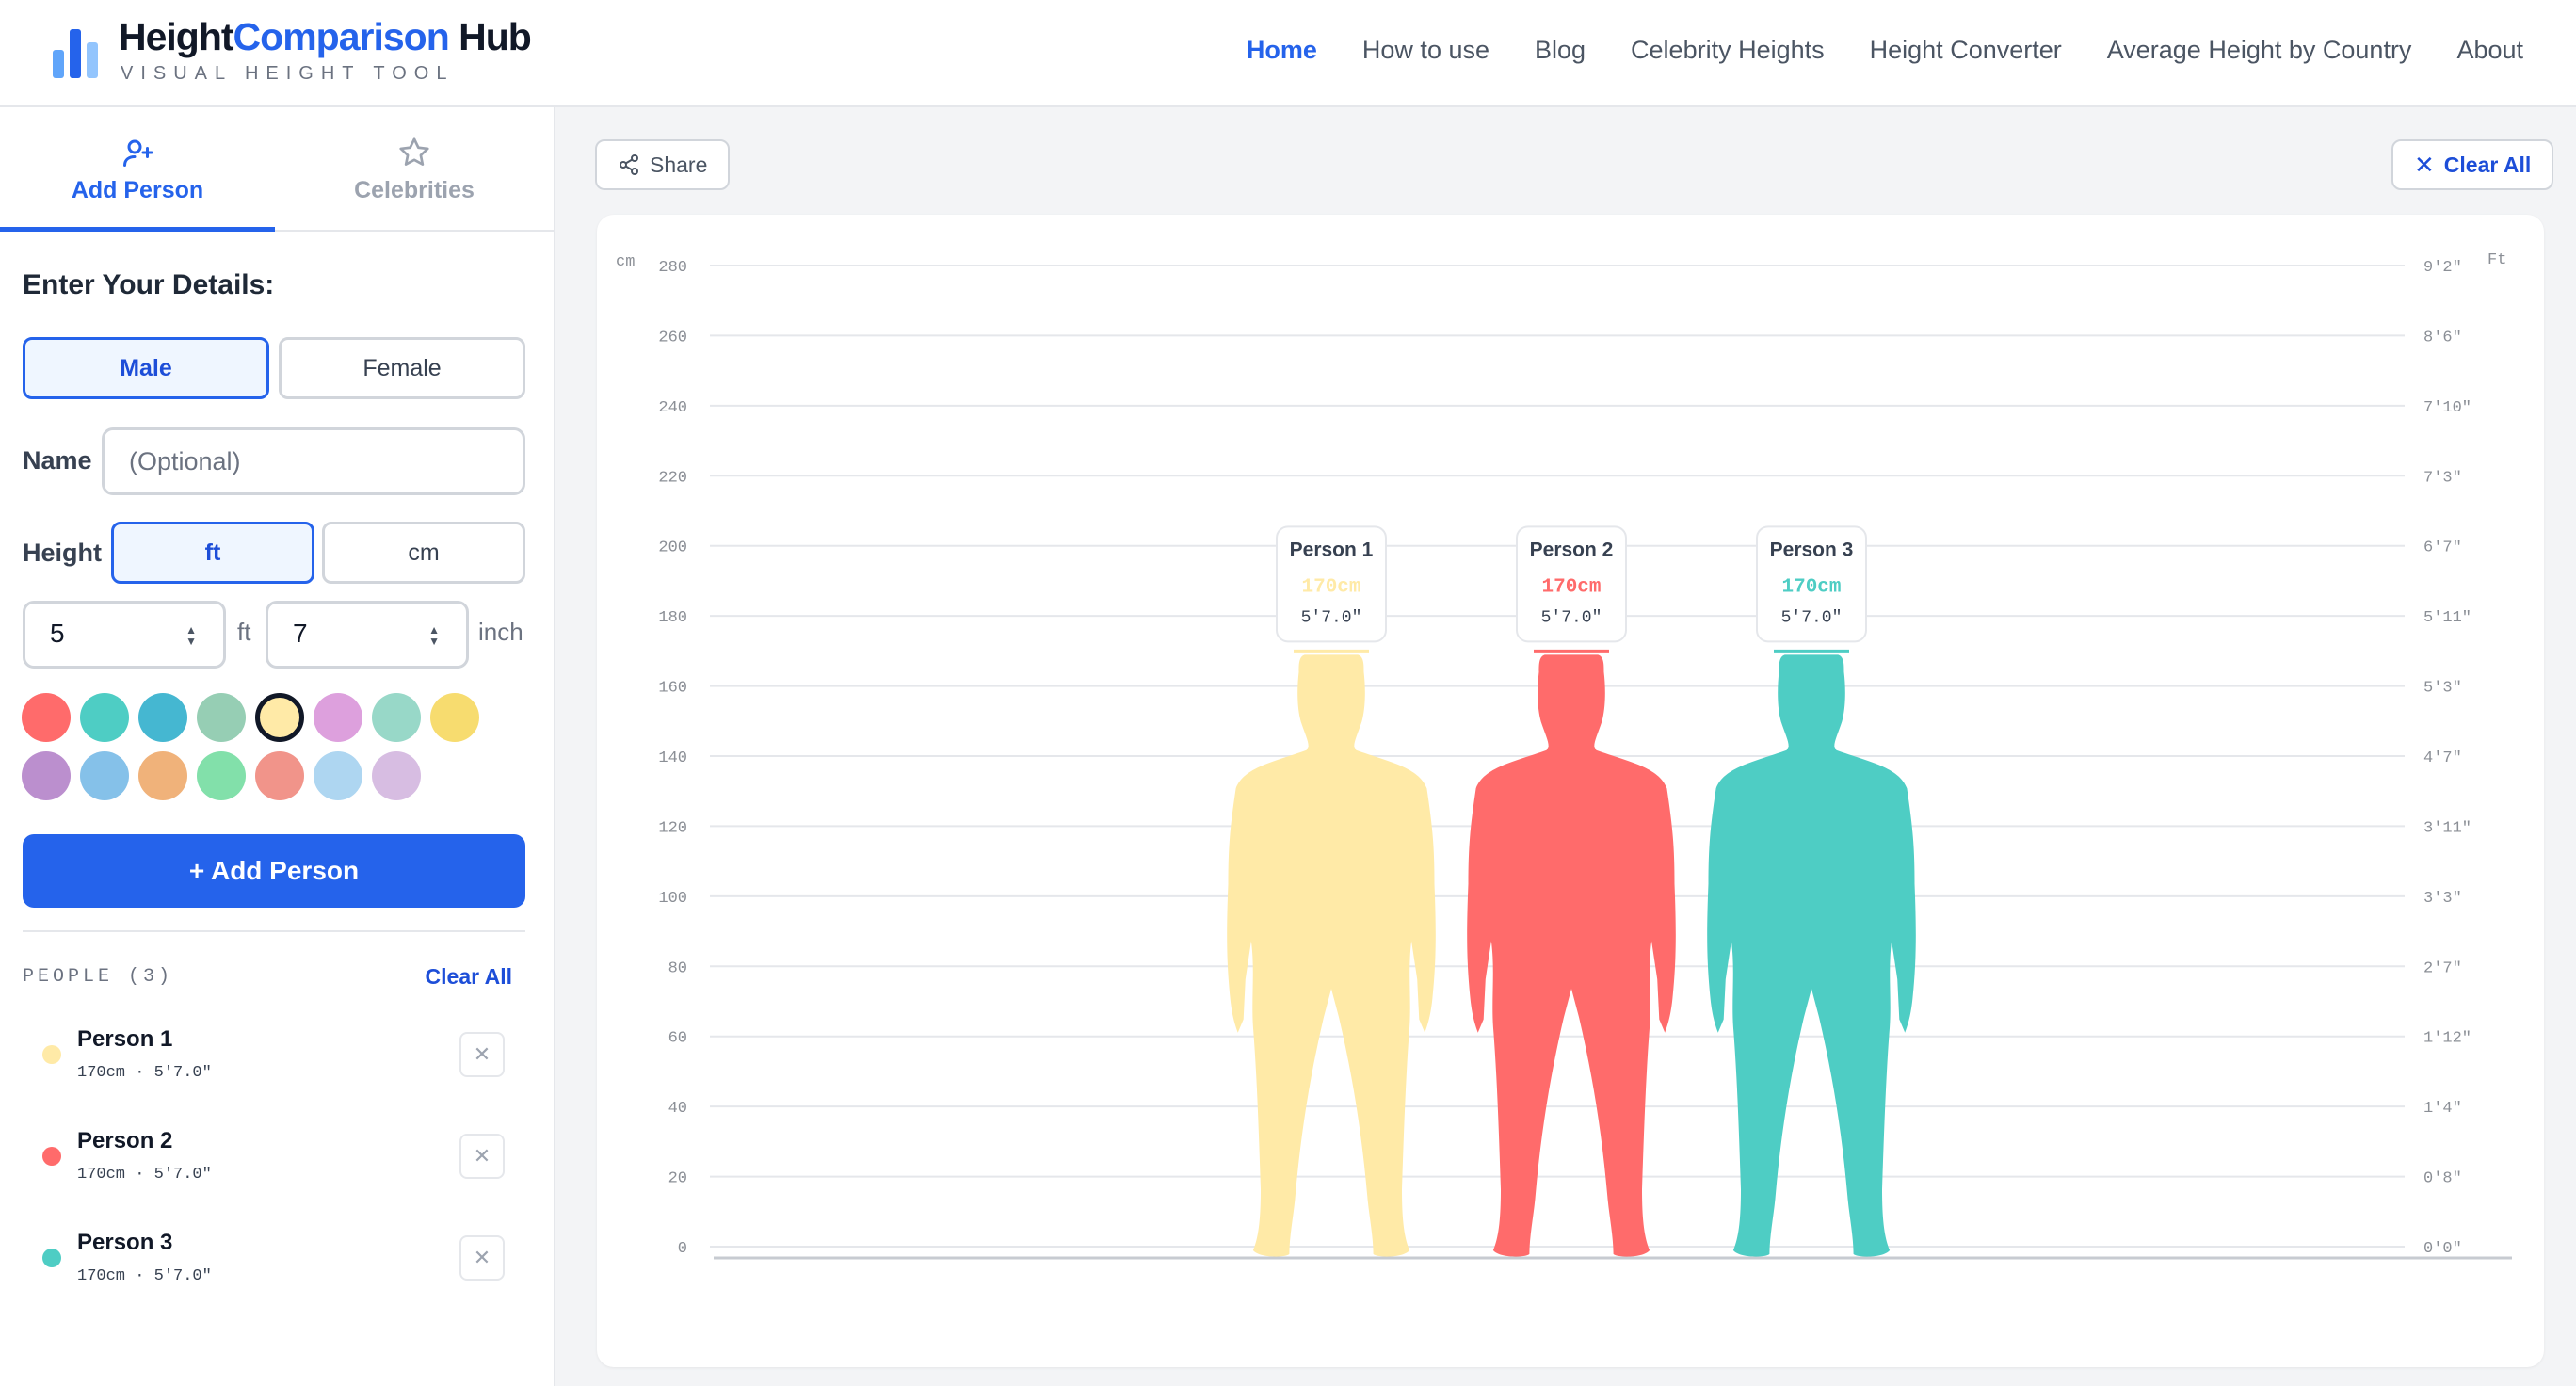 This screenshot has width=2576, height=1386. I want to click on person-name: Person 3, so click(125, 1243).